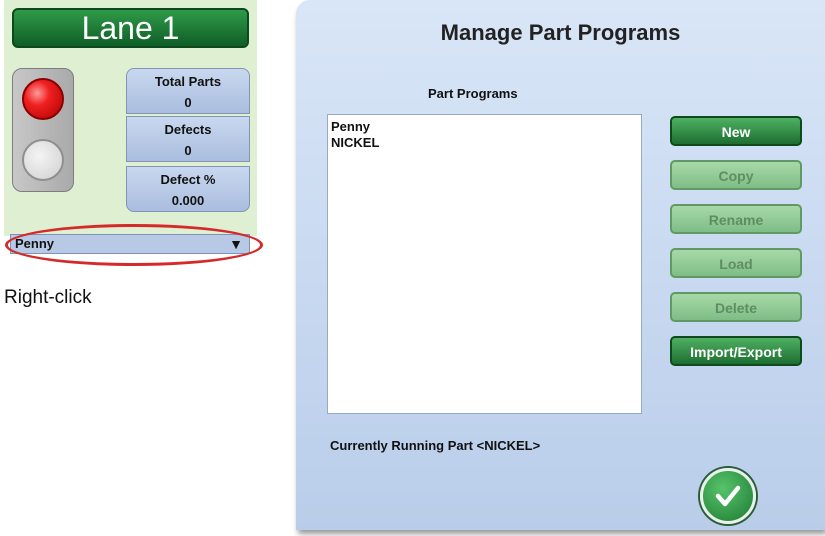 This screenshot has height=536, width=825. What do you see at coordinates (188, 150) in the screenshot?
I see `defects-value: 0` at bounding box center [188, 150].